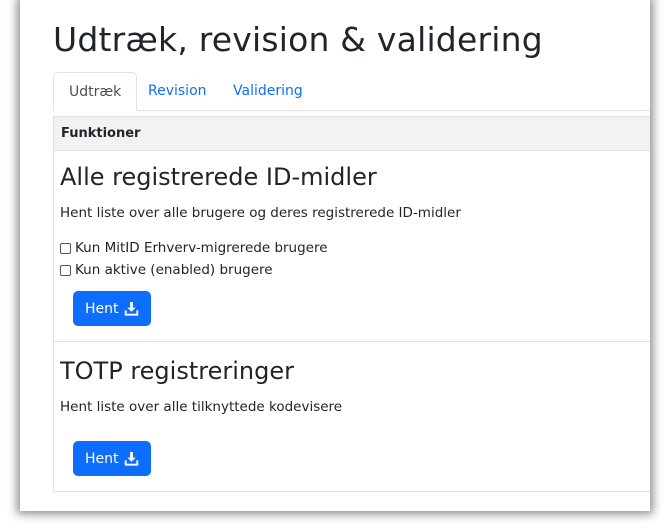  I want to click on section-divider, so click(352, 341).